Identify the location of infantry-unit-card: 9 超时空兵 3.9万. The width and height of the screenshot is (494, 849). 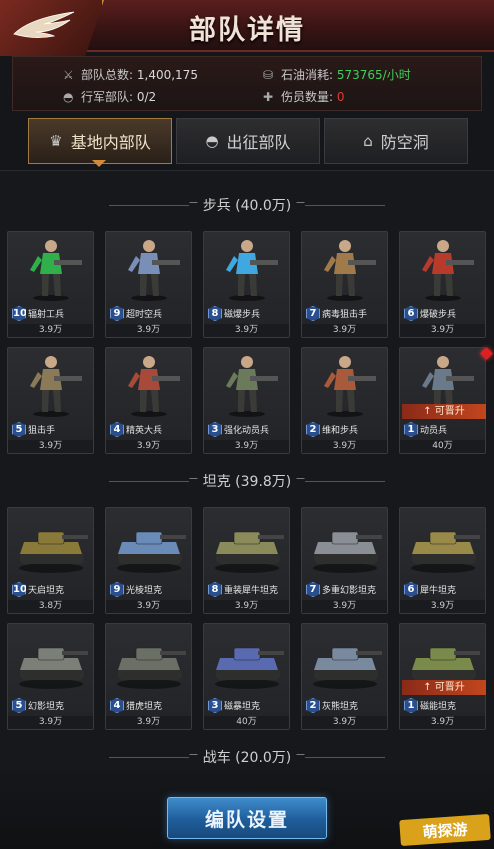
(148, 284).